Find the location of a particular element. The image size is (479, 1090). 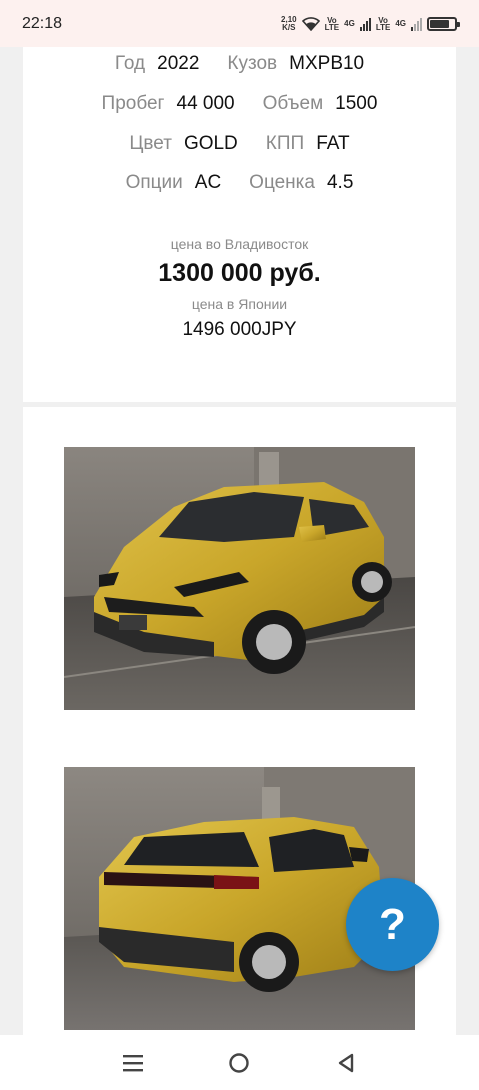

spec-label-transmission: КПП is located at coordinates (285, 143).